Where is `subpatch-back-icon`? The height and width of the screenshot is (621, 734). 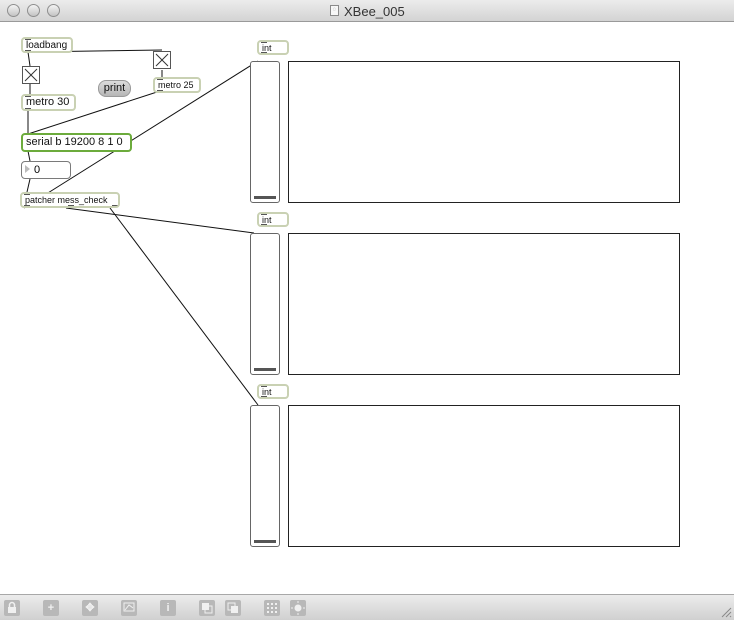 subpatch-back-icon is located at coordinates (207, 608).